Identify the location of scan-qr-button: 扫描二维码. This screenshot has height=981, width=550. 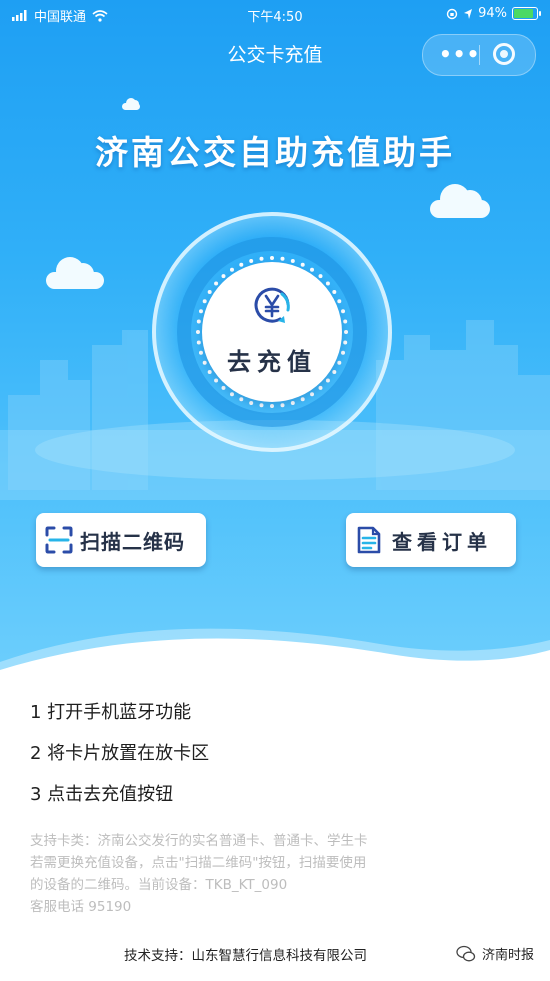
(121, 540).